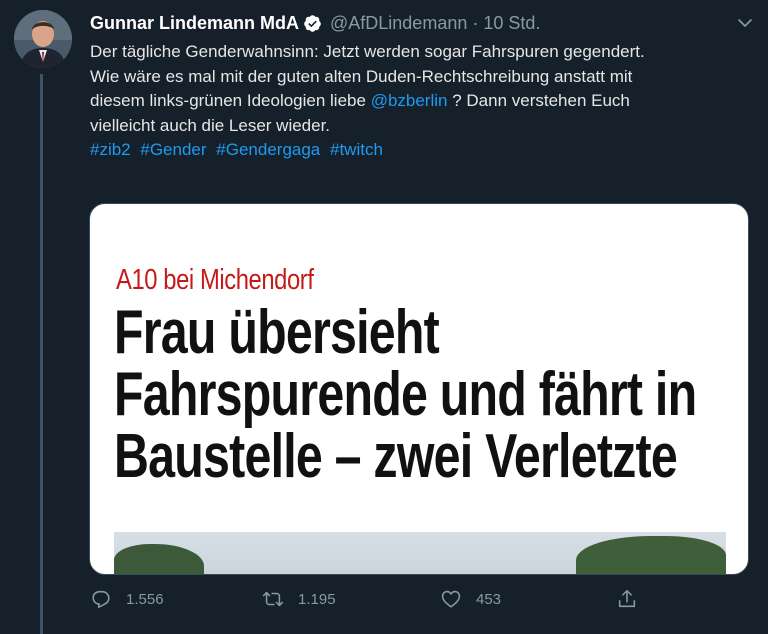 This screenshot has width=768, height=634. What do you see at coordinates (101, 599) in the screenshot?
I see `reply-icon` at bounding box center [101, 599].